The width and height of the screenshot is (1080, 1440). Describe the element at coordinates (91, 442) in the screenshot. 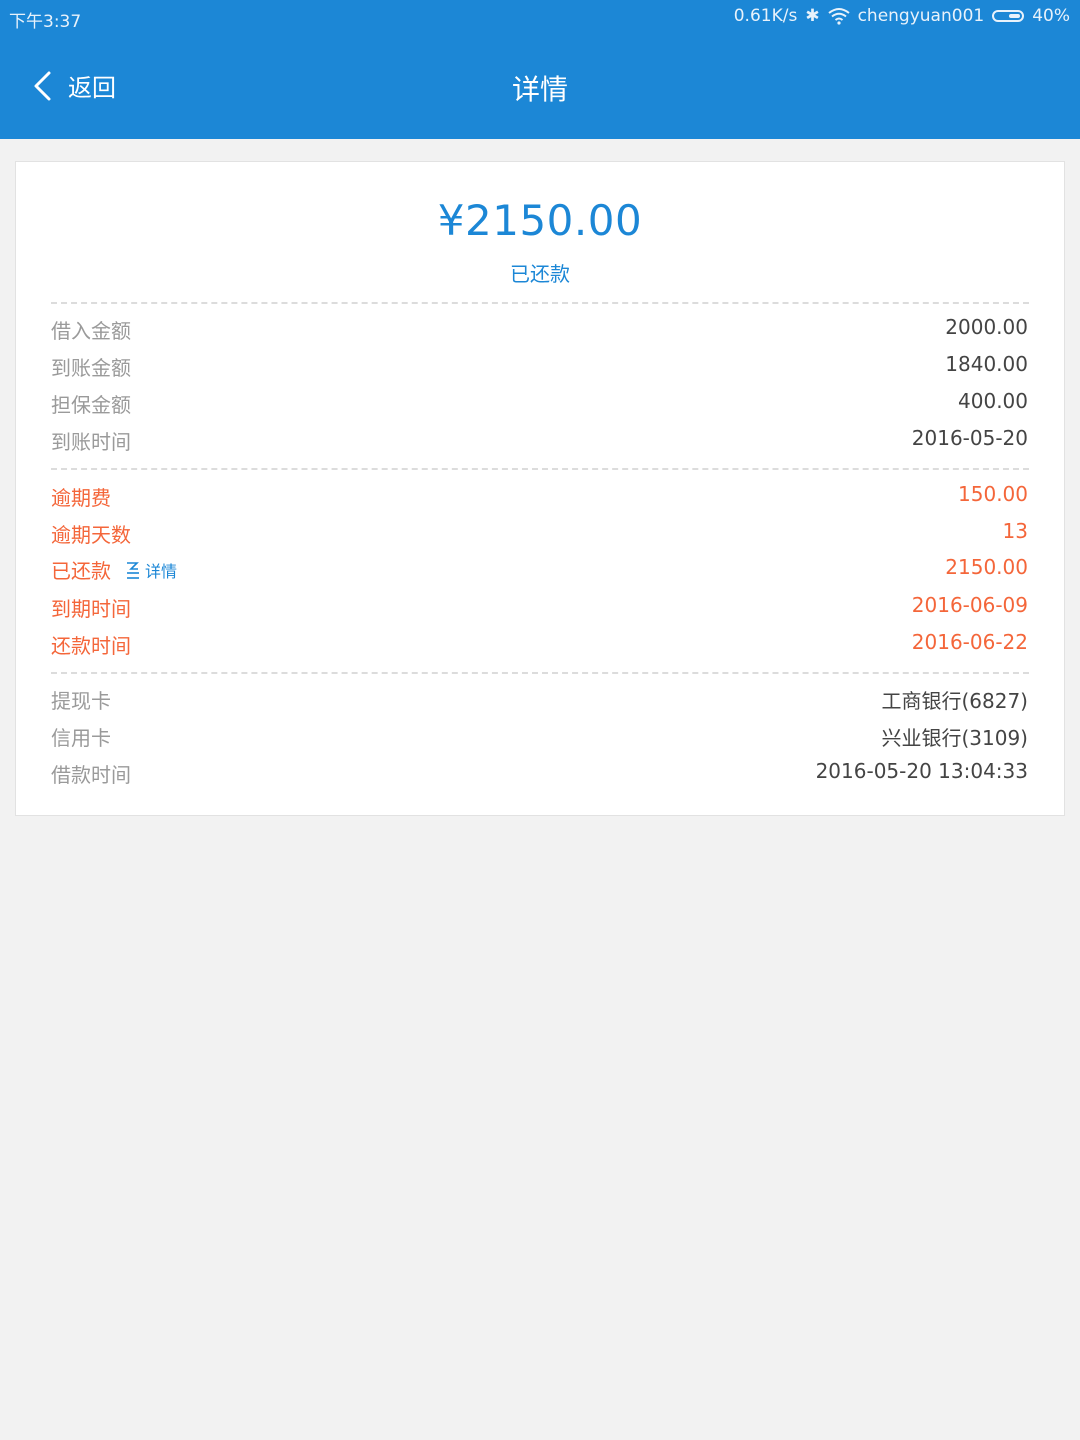

I see `row-label: 到账时间` at that location.